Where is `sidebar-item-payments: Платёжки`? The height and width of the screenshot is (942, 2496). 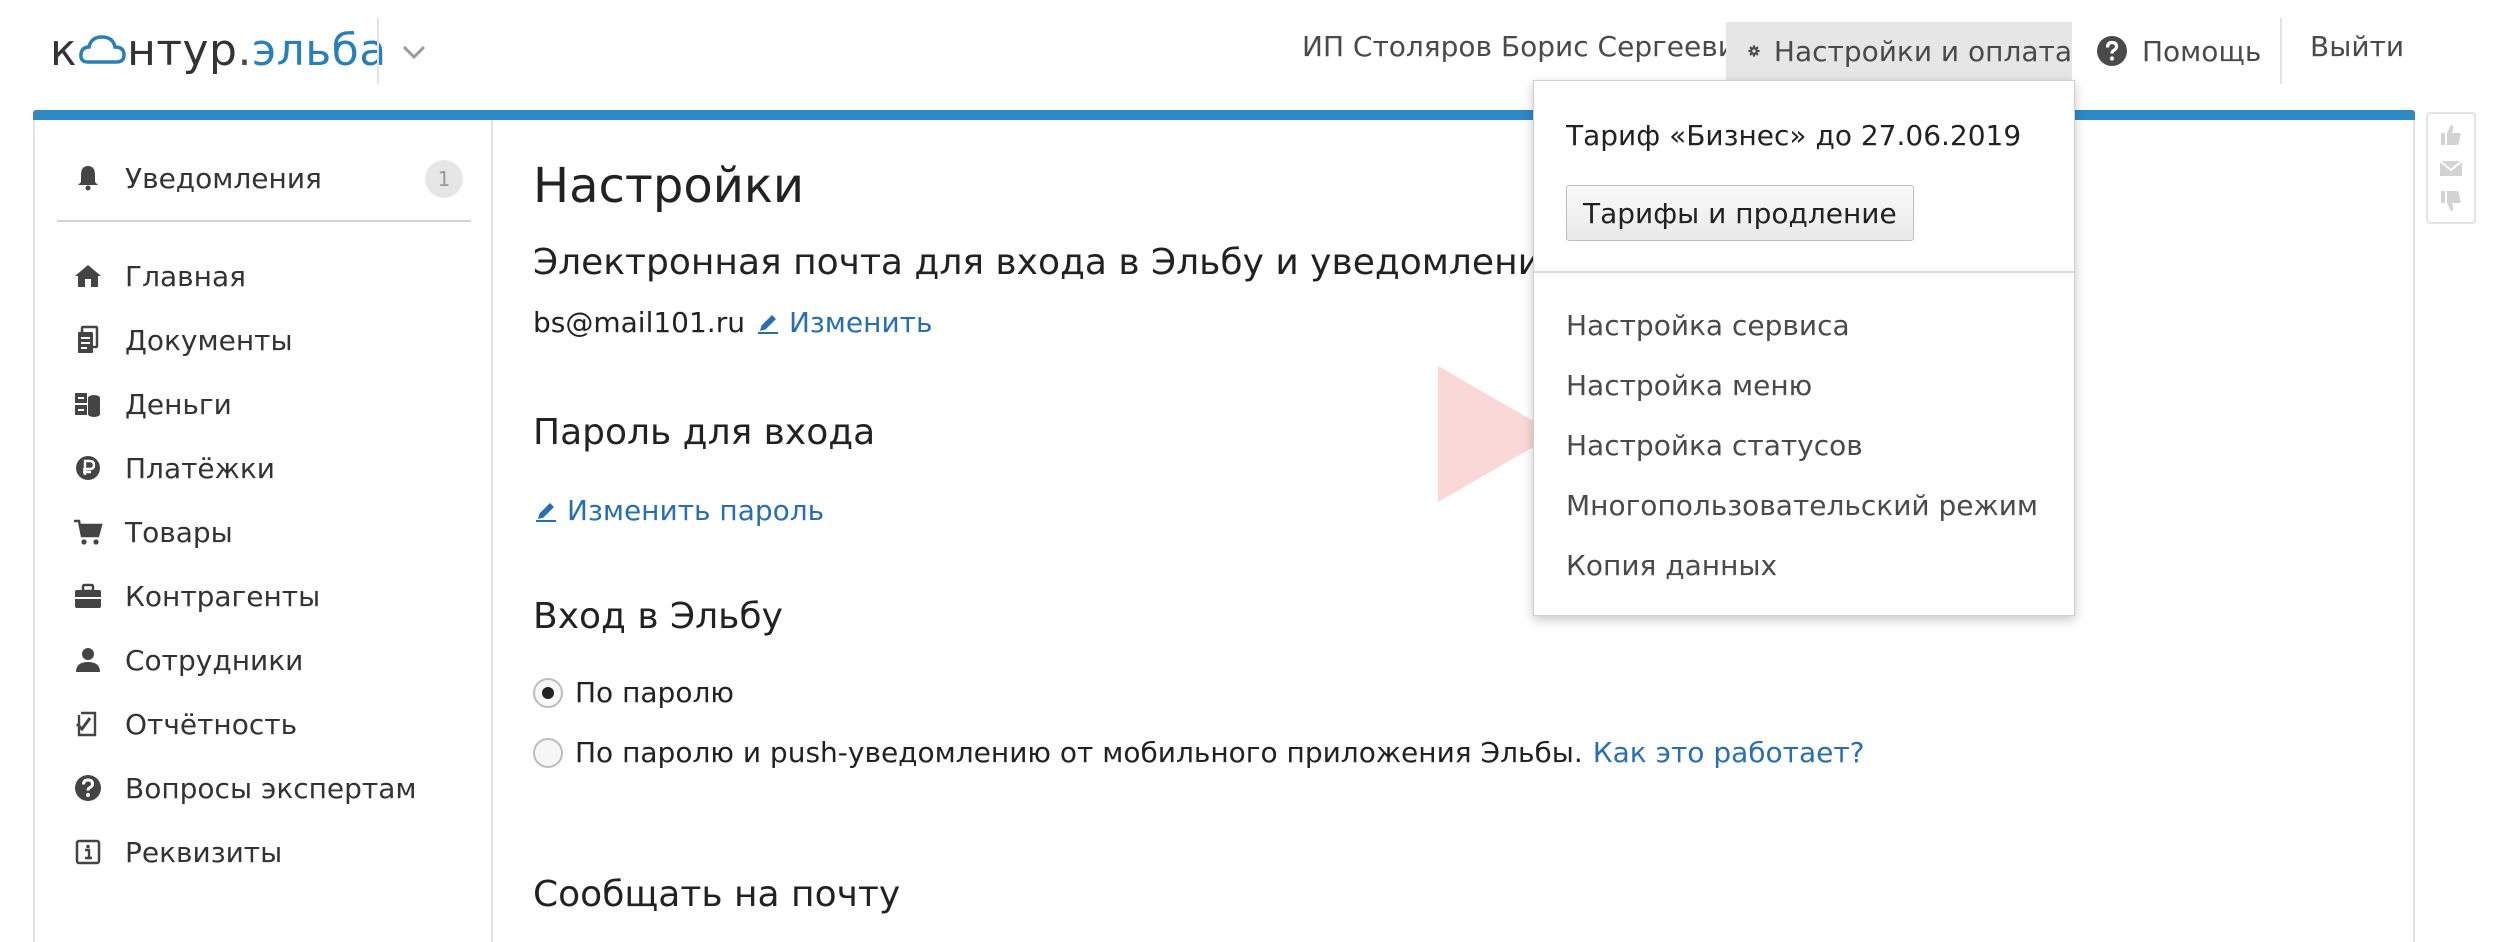 sidebar-item-payments: Платёжки is located at coordinates (265, 468).